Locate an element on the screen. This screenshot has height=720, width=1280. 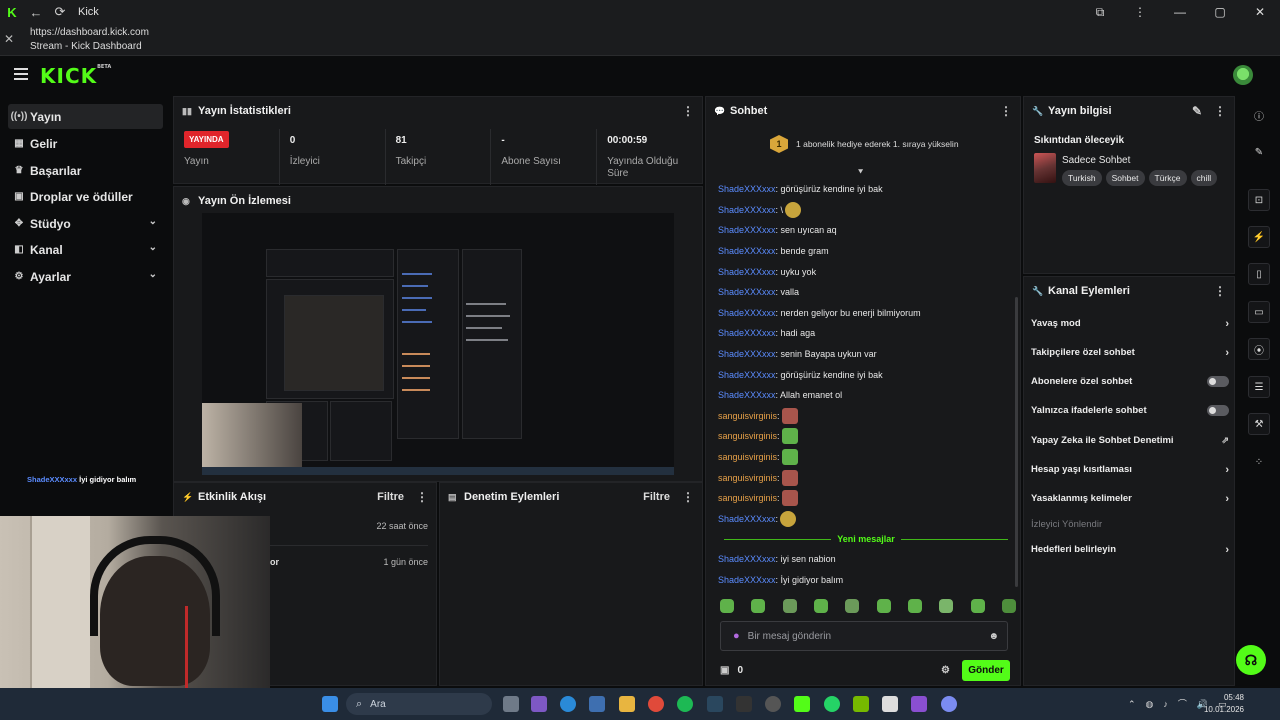
emotes-only-toggle is located at coordinates (1218, 410).